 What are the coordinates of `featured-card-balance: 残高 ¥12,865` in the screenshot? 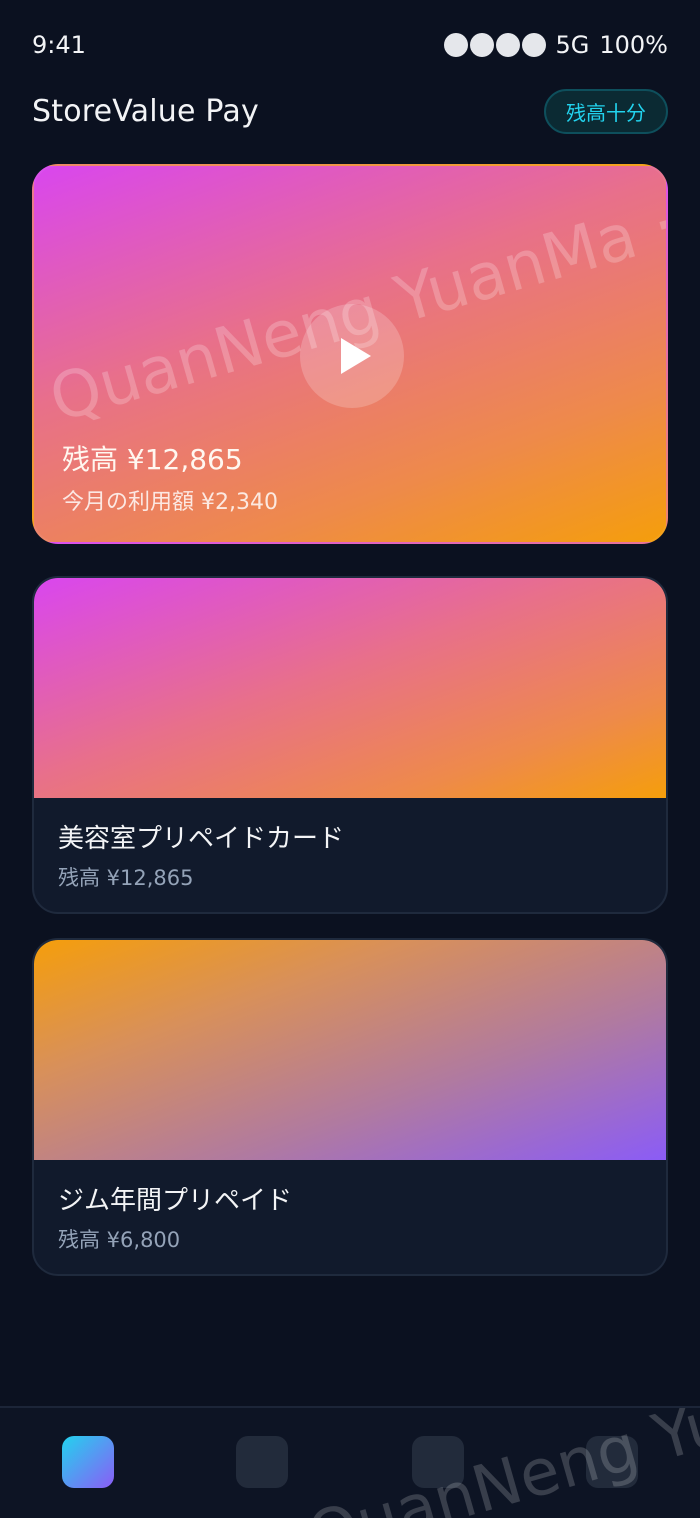 It's located at (152, 459).